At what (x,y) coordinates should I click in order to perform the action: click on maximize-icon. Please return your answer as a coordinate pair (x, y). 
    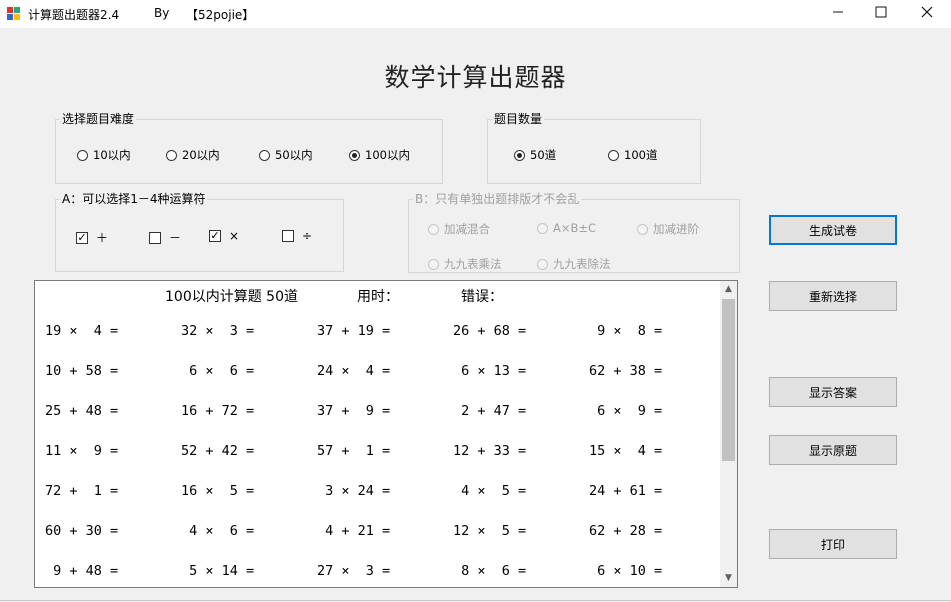
    Looking at the image, I should click on (881, 12).